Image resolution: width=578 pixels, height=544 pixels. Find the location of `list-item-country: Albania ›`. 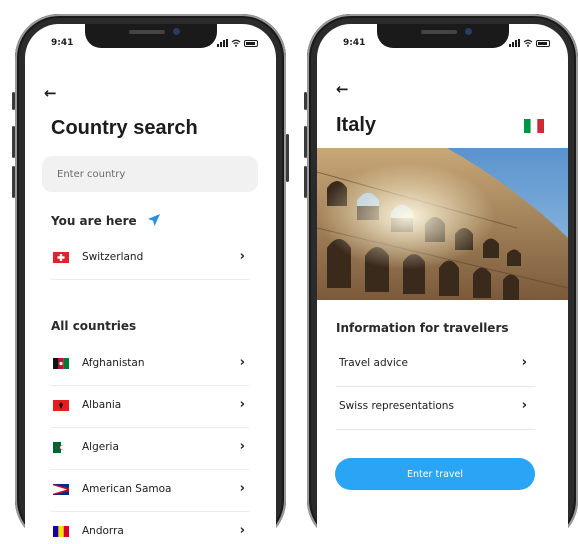

list-item-country: Albania › is located at coordinates (150, 407).